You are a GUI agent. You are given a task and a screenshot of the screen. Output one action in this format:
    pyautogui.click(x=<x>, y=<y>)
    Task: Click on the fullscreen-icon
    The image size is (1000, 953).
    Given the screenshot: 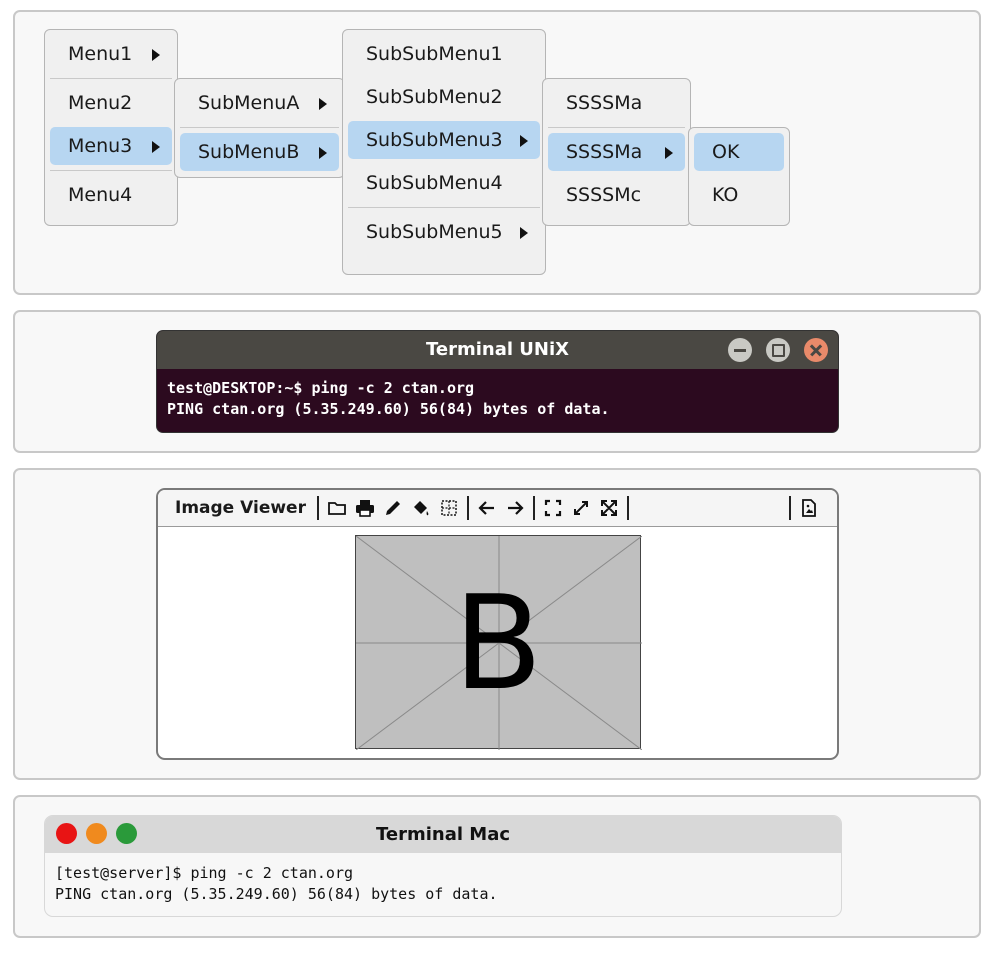 What is the action you would take?
    pyautogui.click(x=609, y=508)
    